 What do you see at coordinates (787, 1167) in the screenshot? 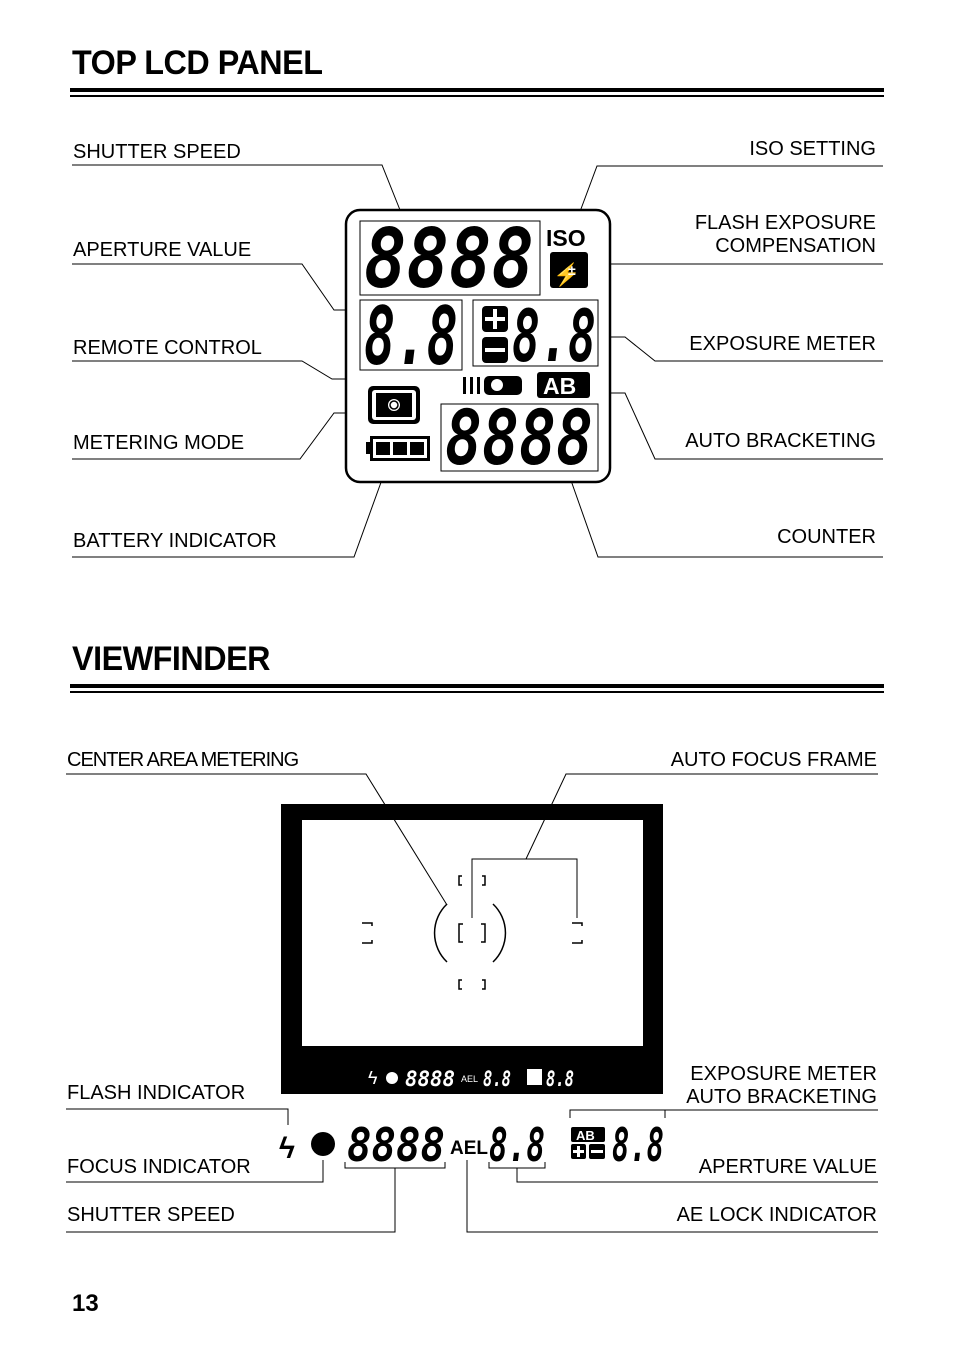
I see `label-vf-aperture-value: APERTURE VALUE` at bounding box center [787, 1167].